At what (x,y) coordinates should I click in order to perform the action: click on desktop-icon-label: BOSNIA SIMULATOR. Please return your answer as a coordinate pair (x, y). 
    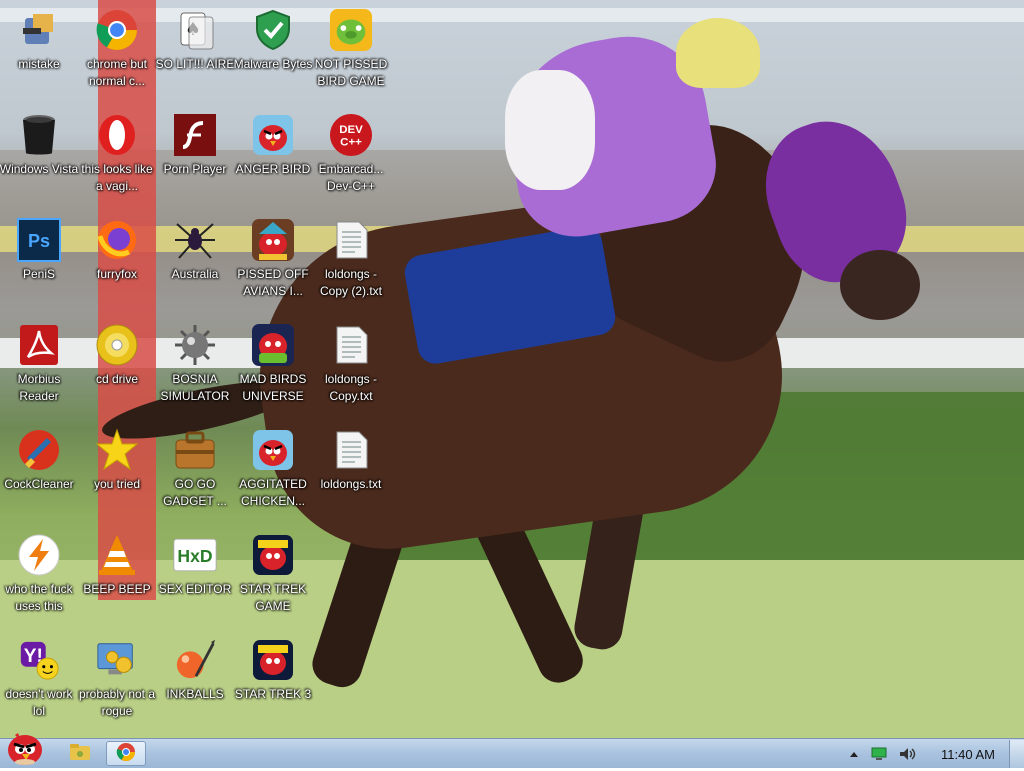
    Looking at the image, I should click on (195, 387).